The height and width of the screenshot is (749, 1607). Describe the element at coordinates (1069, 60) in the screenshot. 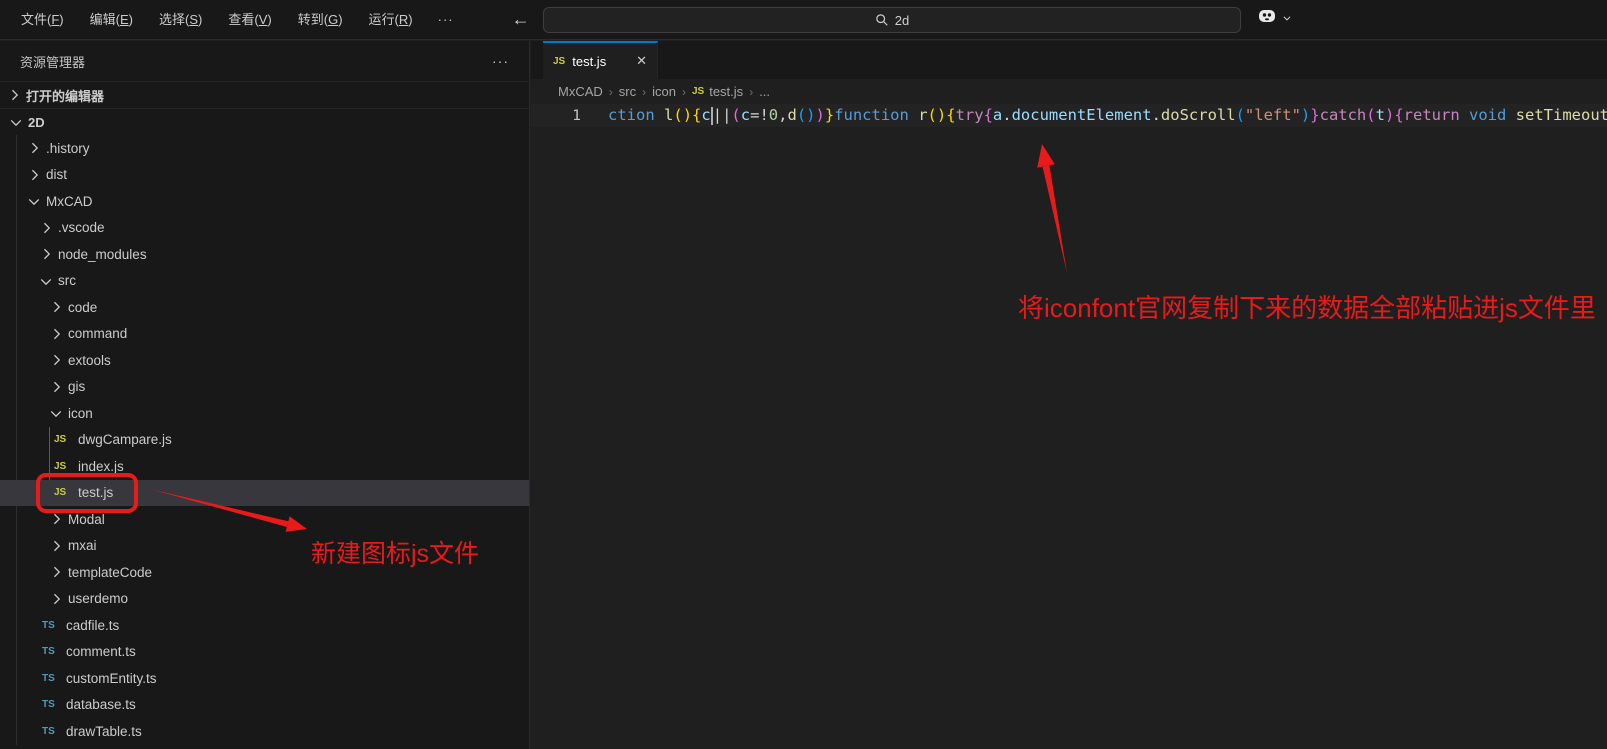

I see `tab-bar: JS test.js ✕` at that location.